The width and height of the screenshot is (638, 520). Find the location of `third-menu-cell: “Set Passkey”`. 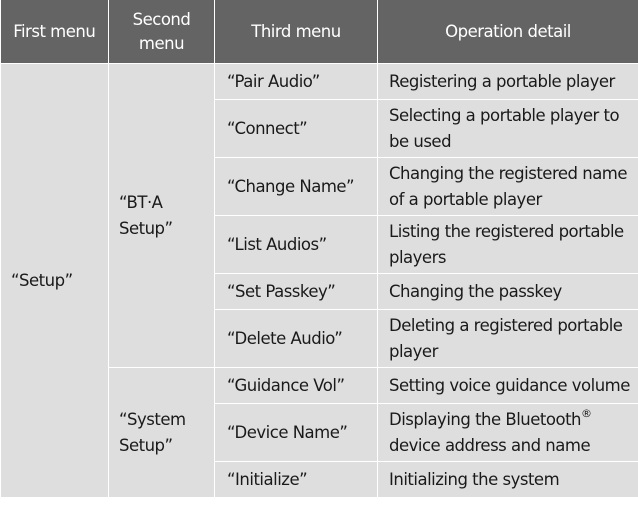

third-menu-cell: “Set Passkey” is located at coordinates (296, 291).